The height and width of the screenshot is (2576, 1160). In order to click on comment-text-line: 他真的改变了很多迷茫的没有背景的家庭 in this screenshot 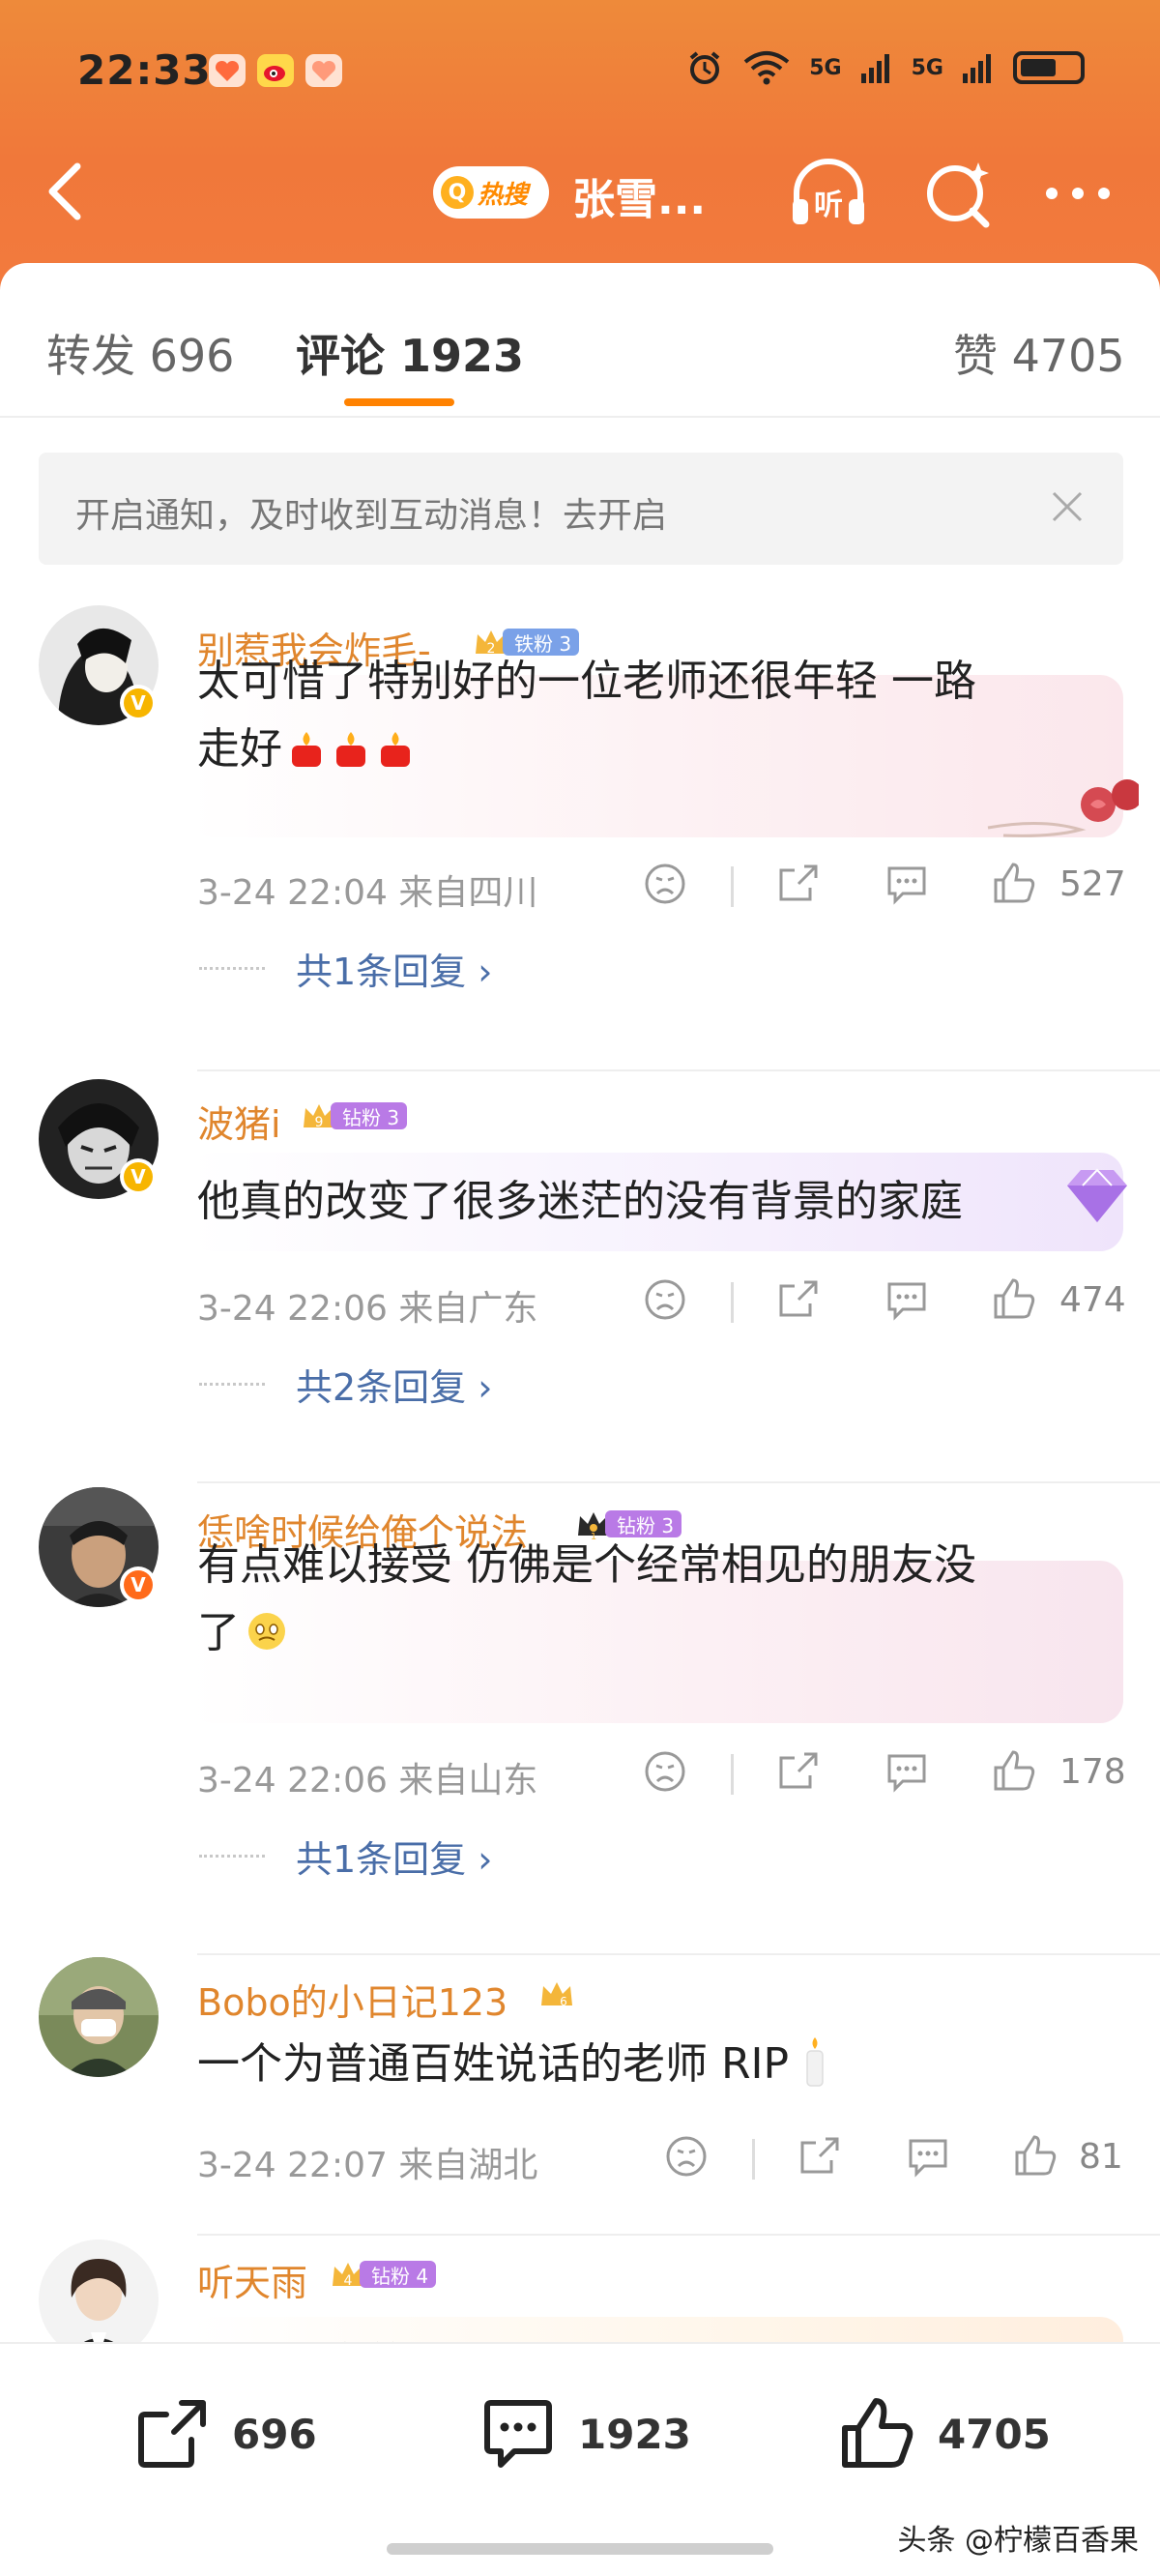, I will do `click(580, 1201)`.